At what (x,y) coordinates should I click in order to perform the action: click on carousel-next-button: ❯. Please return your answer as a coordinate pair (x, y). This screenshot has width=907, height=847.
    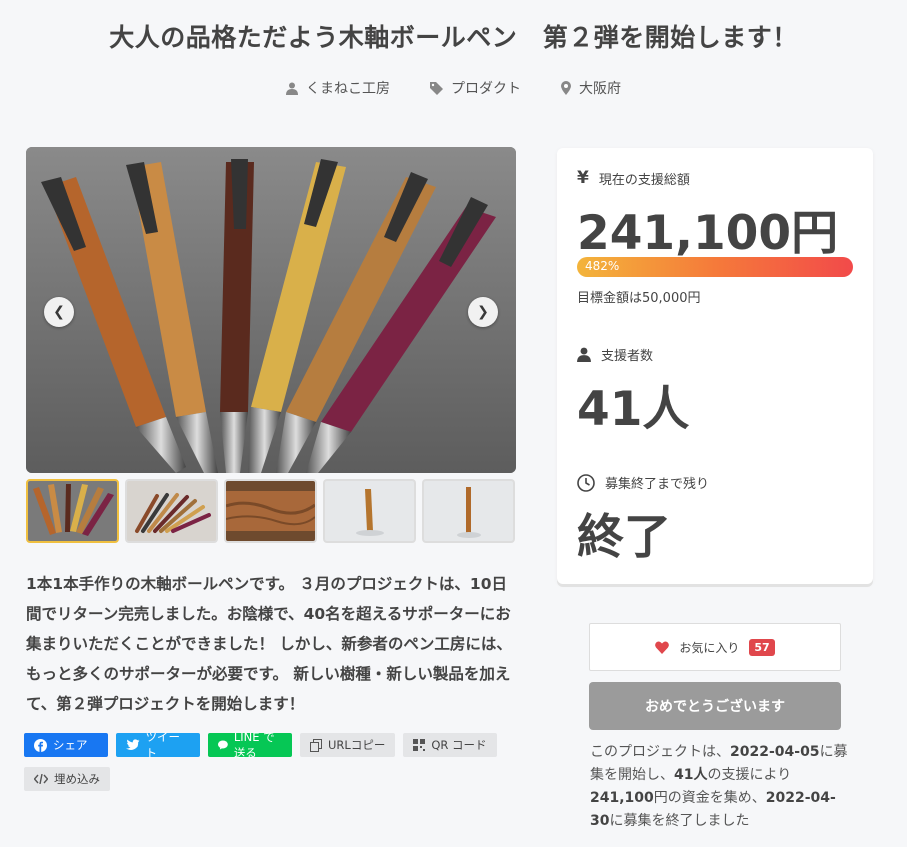
    Looking at the image, I should click on (483, 312).